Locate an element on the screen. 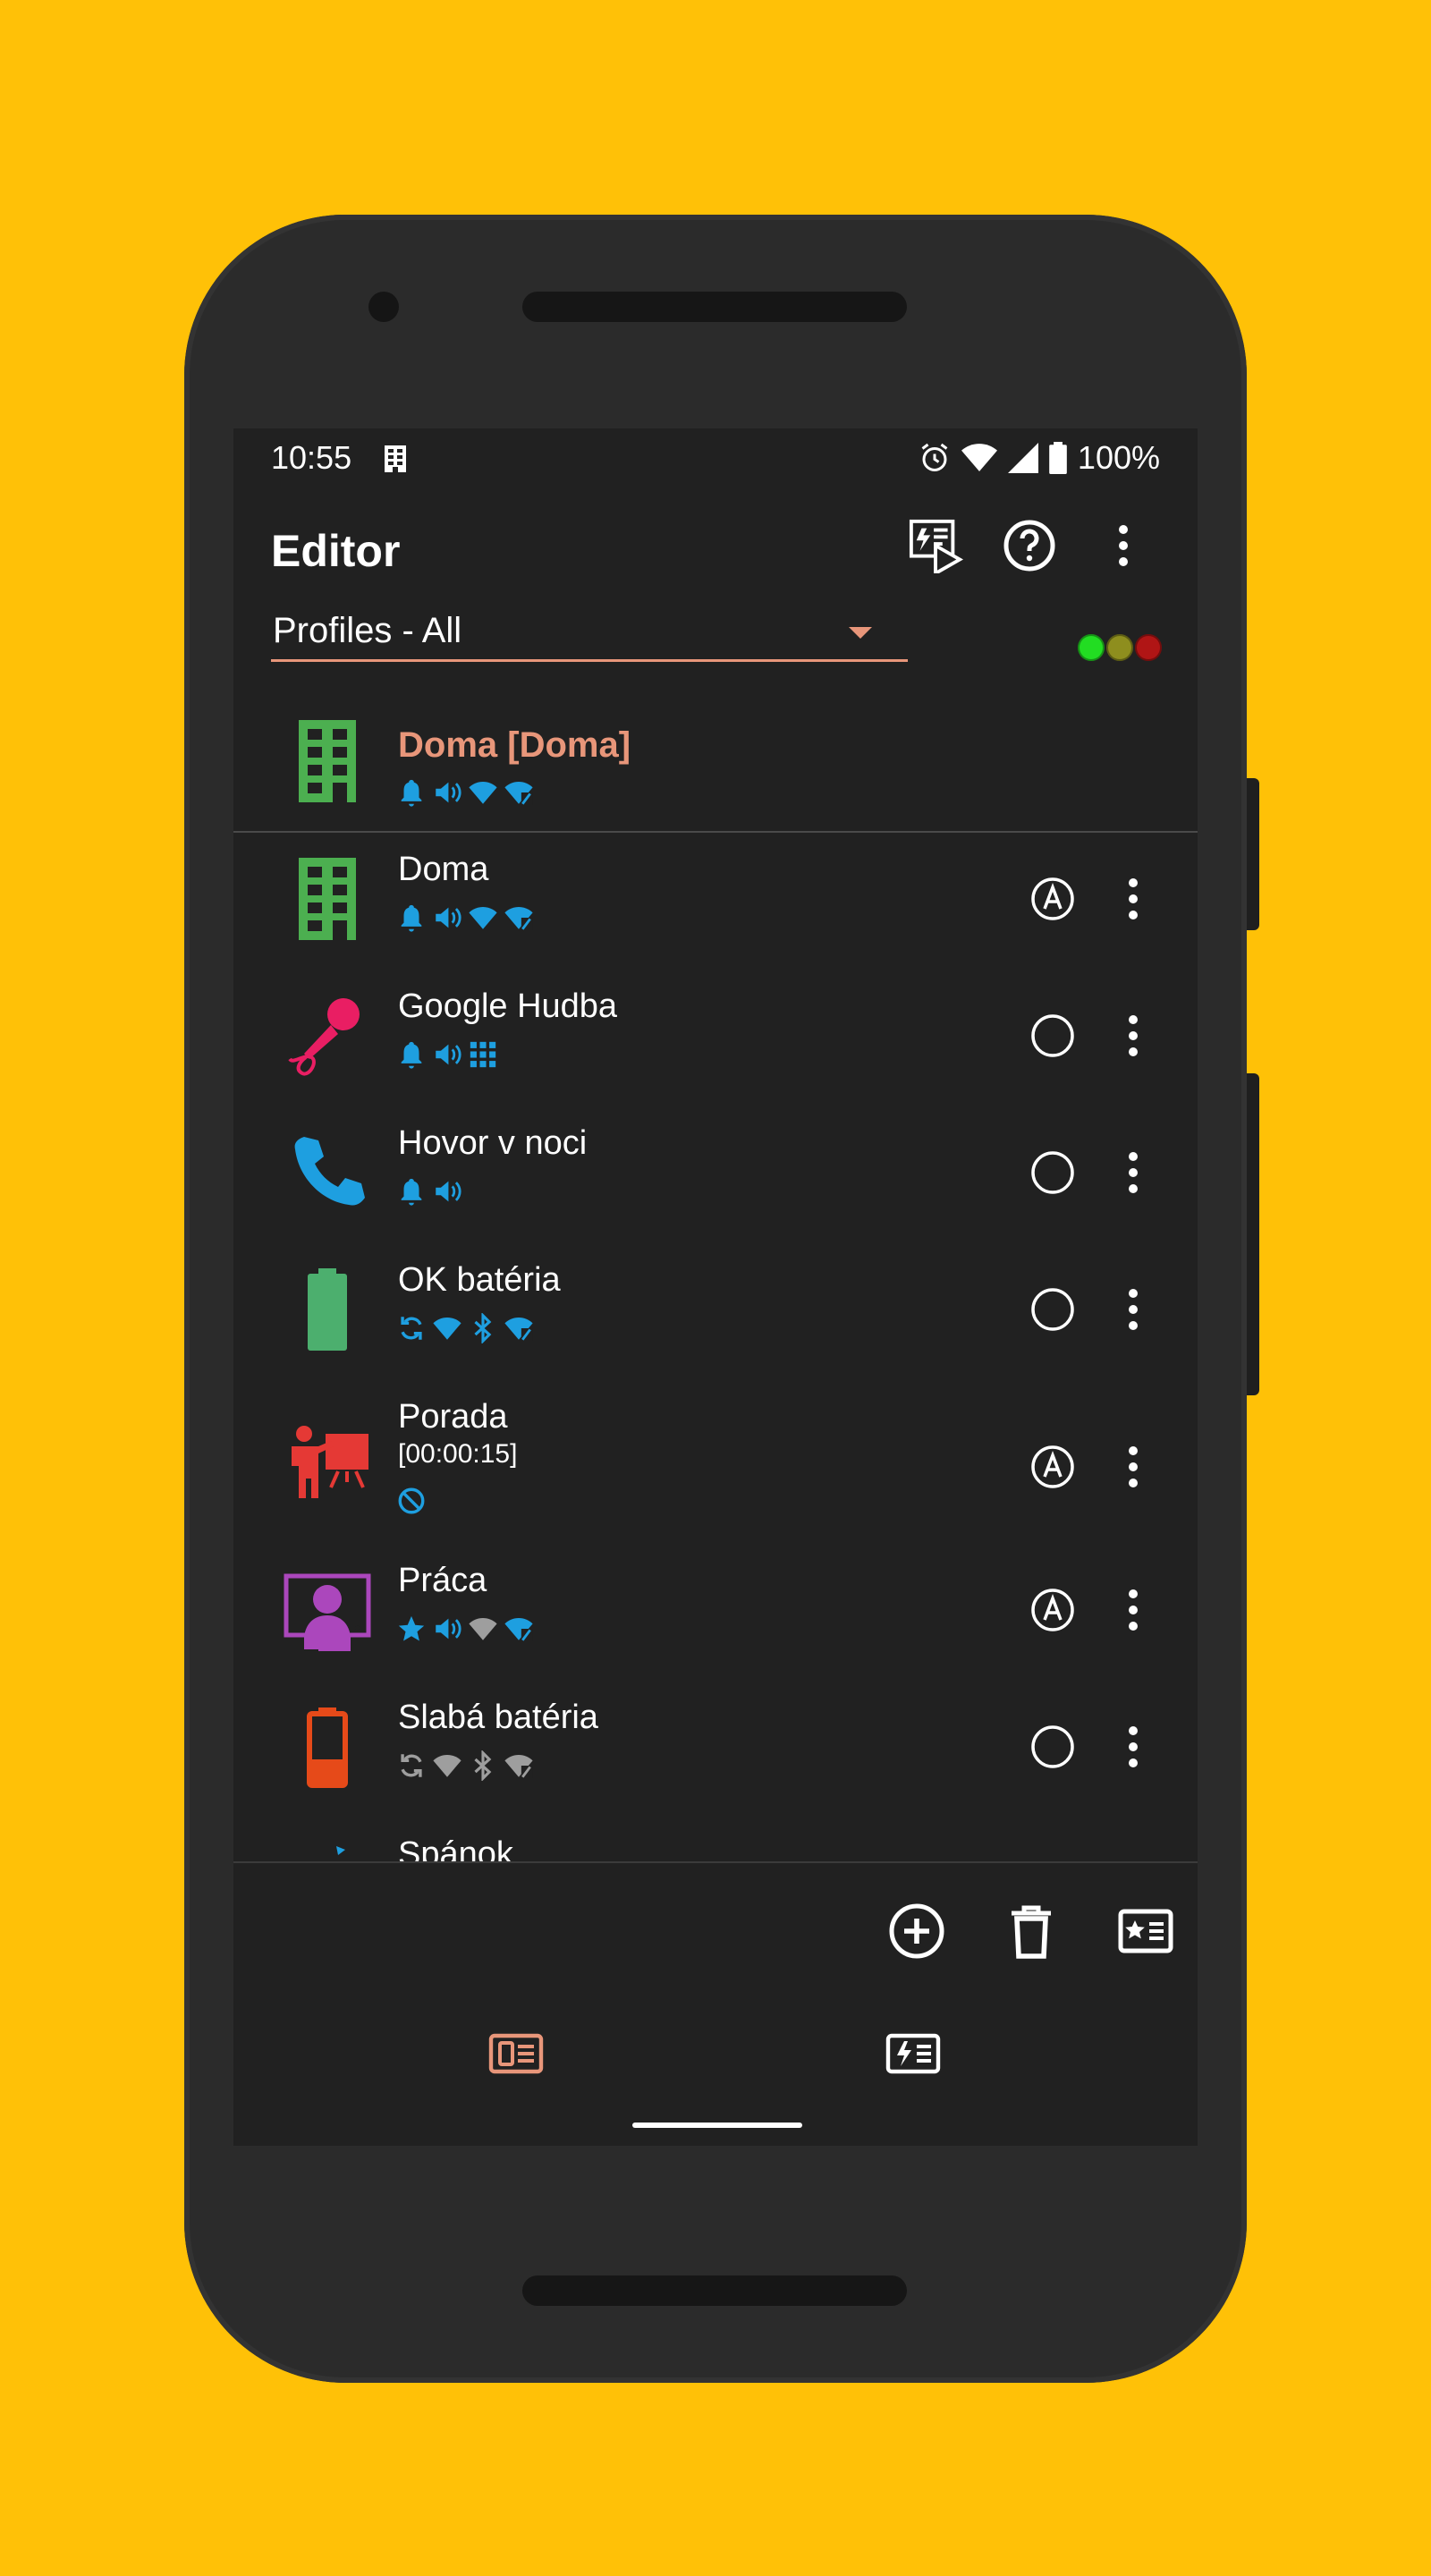 This screenshot has height=2576, width=1431. phone-icon is located at coordinates (329, 1171).